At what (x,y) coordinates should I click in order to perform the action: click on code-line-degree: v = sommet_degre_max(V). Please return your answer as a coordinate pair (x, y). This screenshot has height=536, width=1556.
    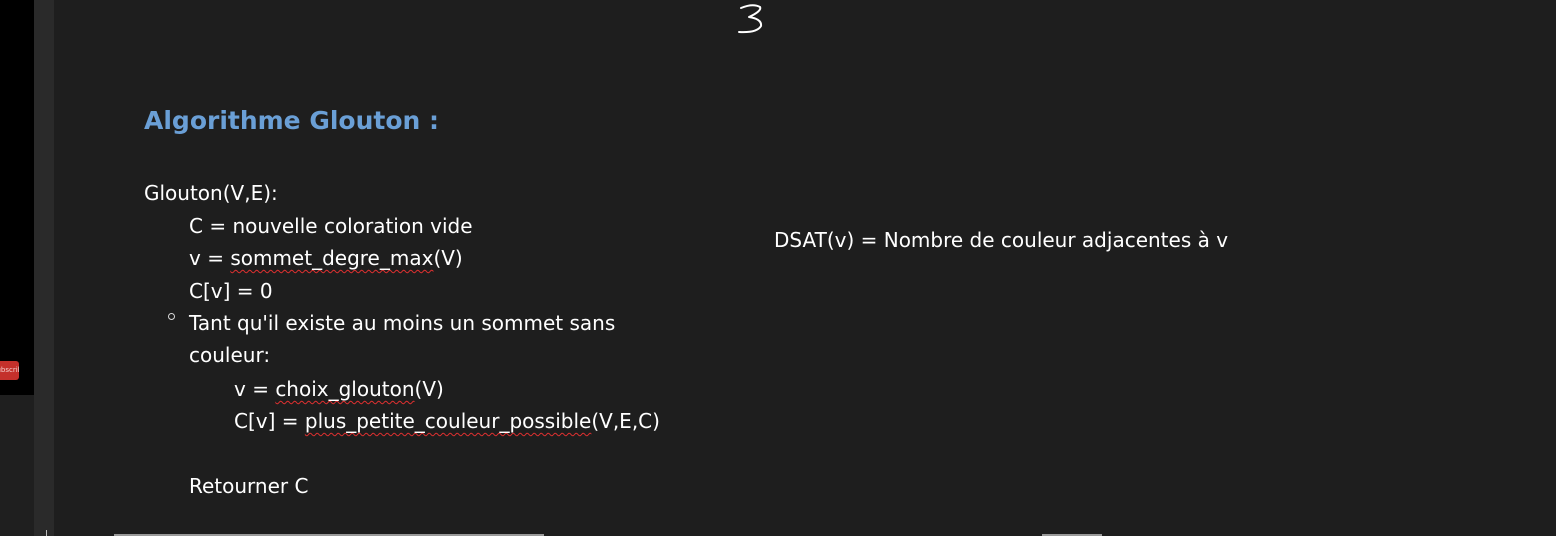
    Looking at the image, I should click on (326, 258).